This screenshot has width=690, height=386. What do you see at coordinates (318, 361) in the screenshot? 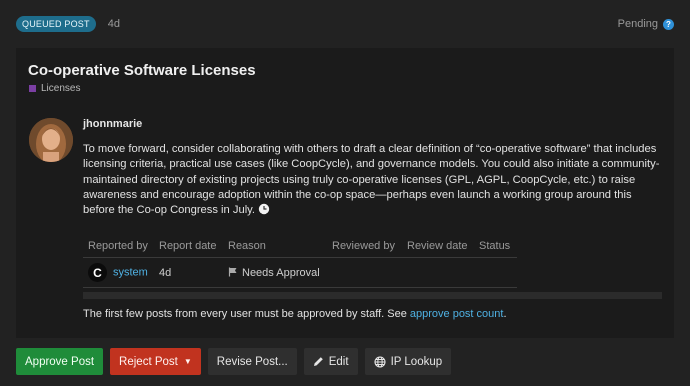
I see `pencil-icon` at bounding box center [318, 361].